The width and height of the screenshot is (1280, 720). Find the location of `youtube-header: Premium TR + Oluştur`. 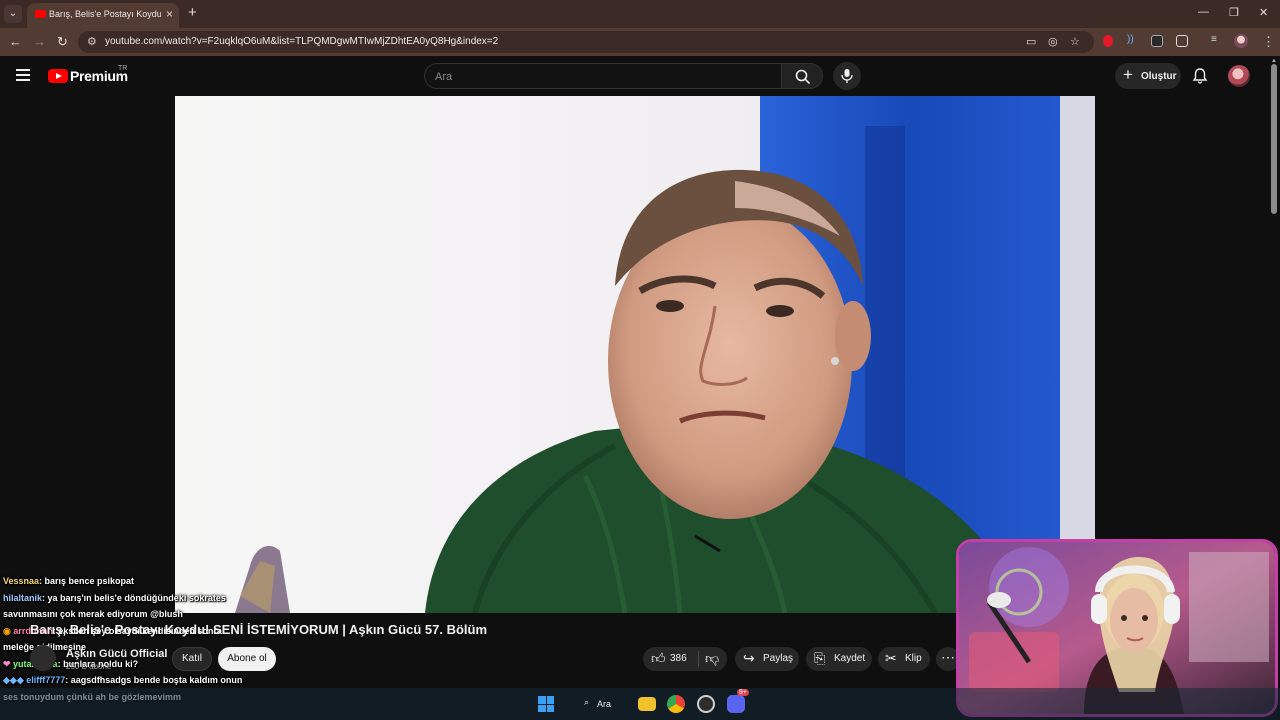

youtube-header: Premium TR + Oluştur is located at coordinates (640, 76).